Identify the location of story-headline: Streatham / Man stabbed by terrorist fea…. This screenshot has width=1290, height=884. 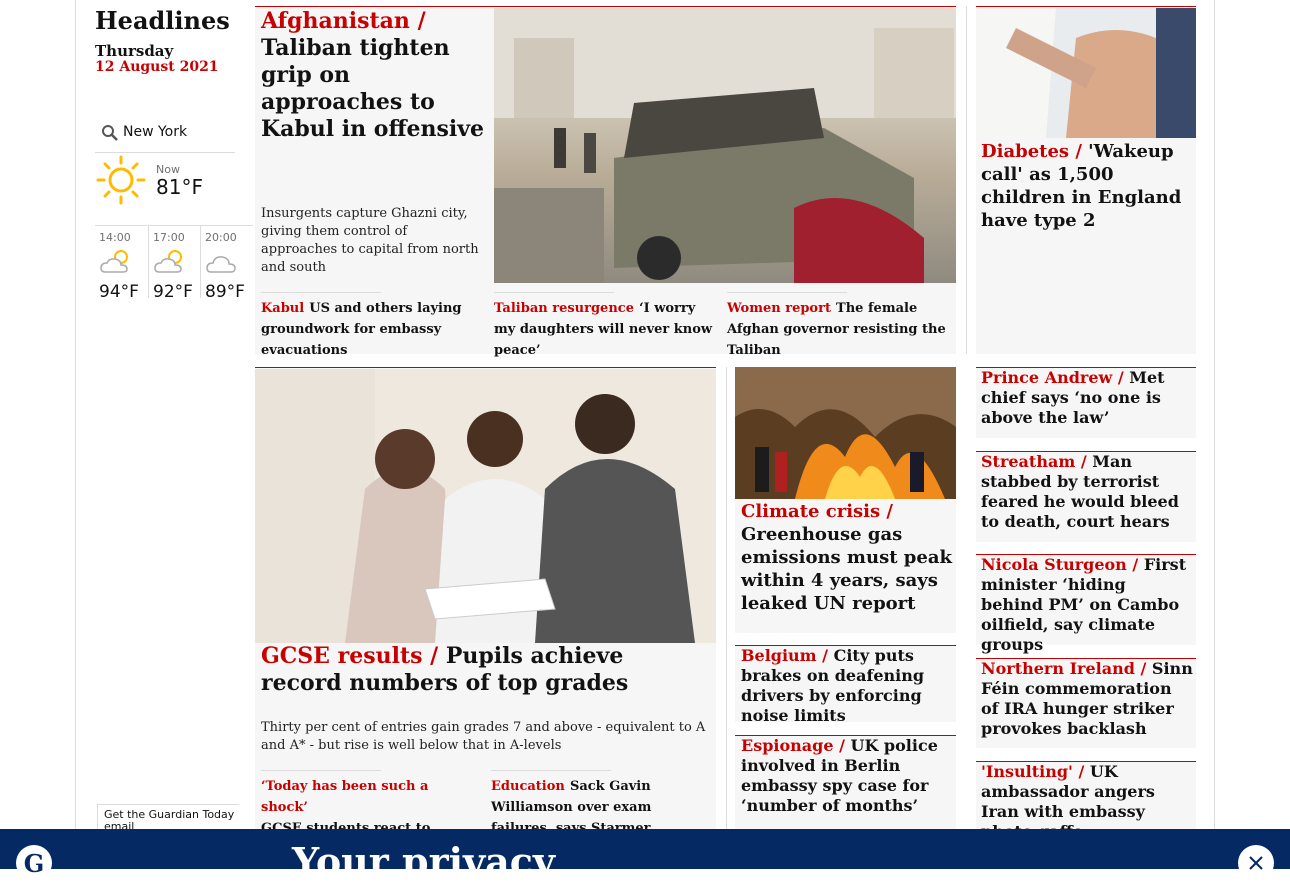
(1087, 492).